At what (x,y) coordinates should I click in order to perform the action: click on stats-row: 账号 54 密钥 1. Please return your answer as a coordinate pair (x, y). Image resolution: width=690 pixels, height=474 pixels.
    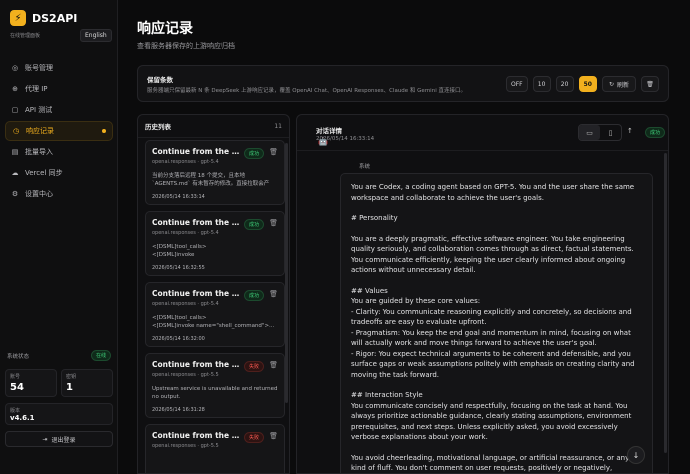
    Looking at the image, I should click on (59, 383).